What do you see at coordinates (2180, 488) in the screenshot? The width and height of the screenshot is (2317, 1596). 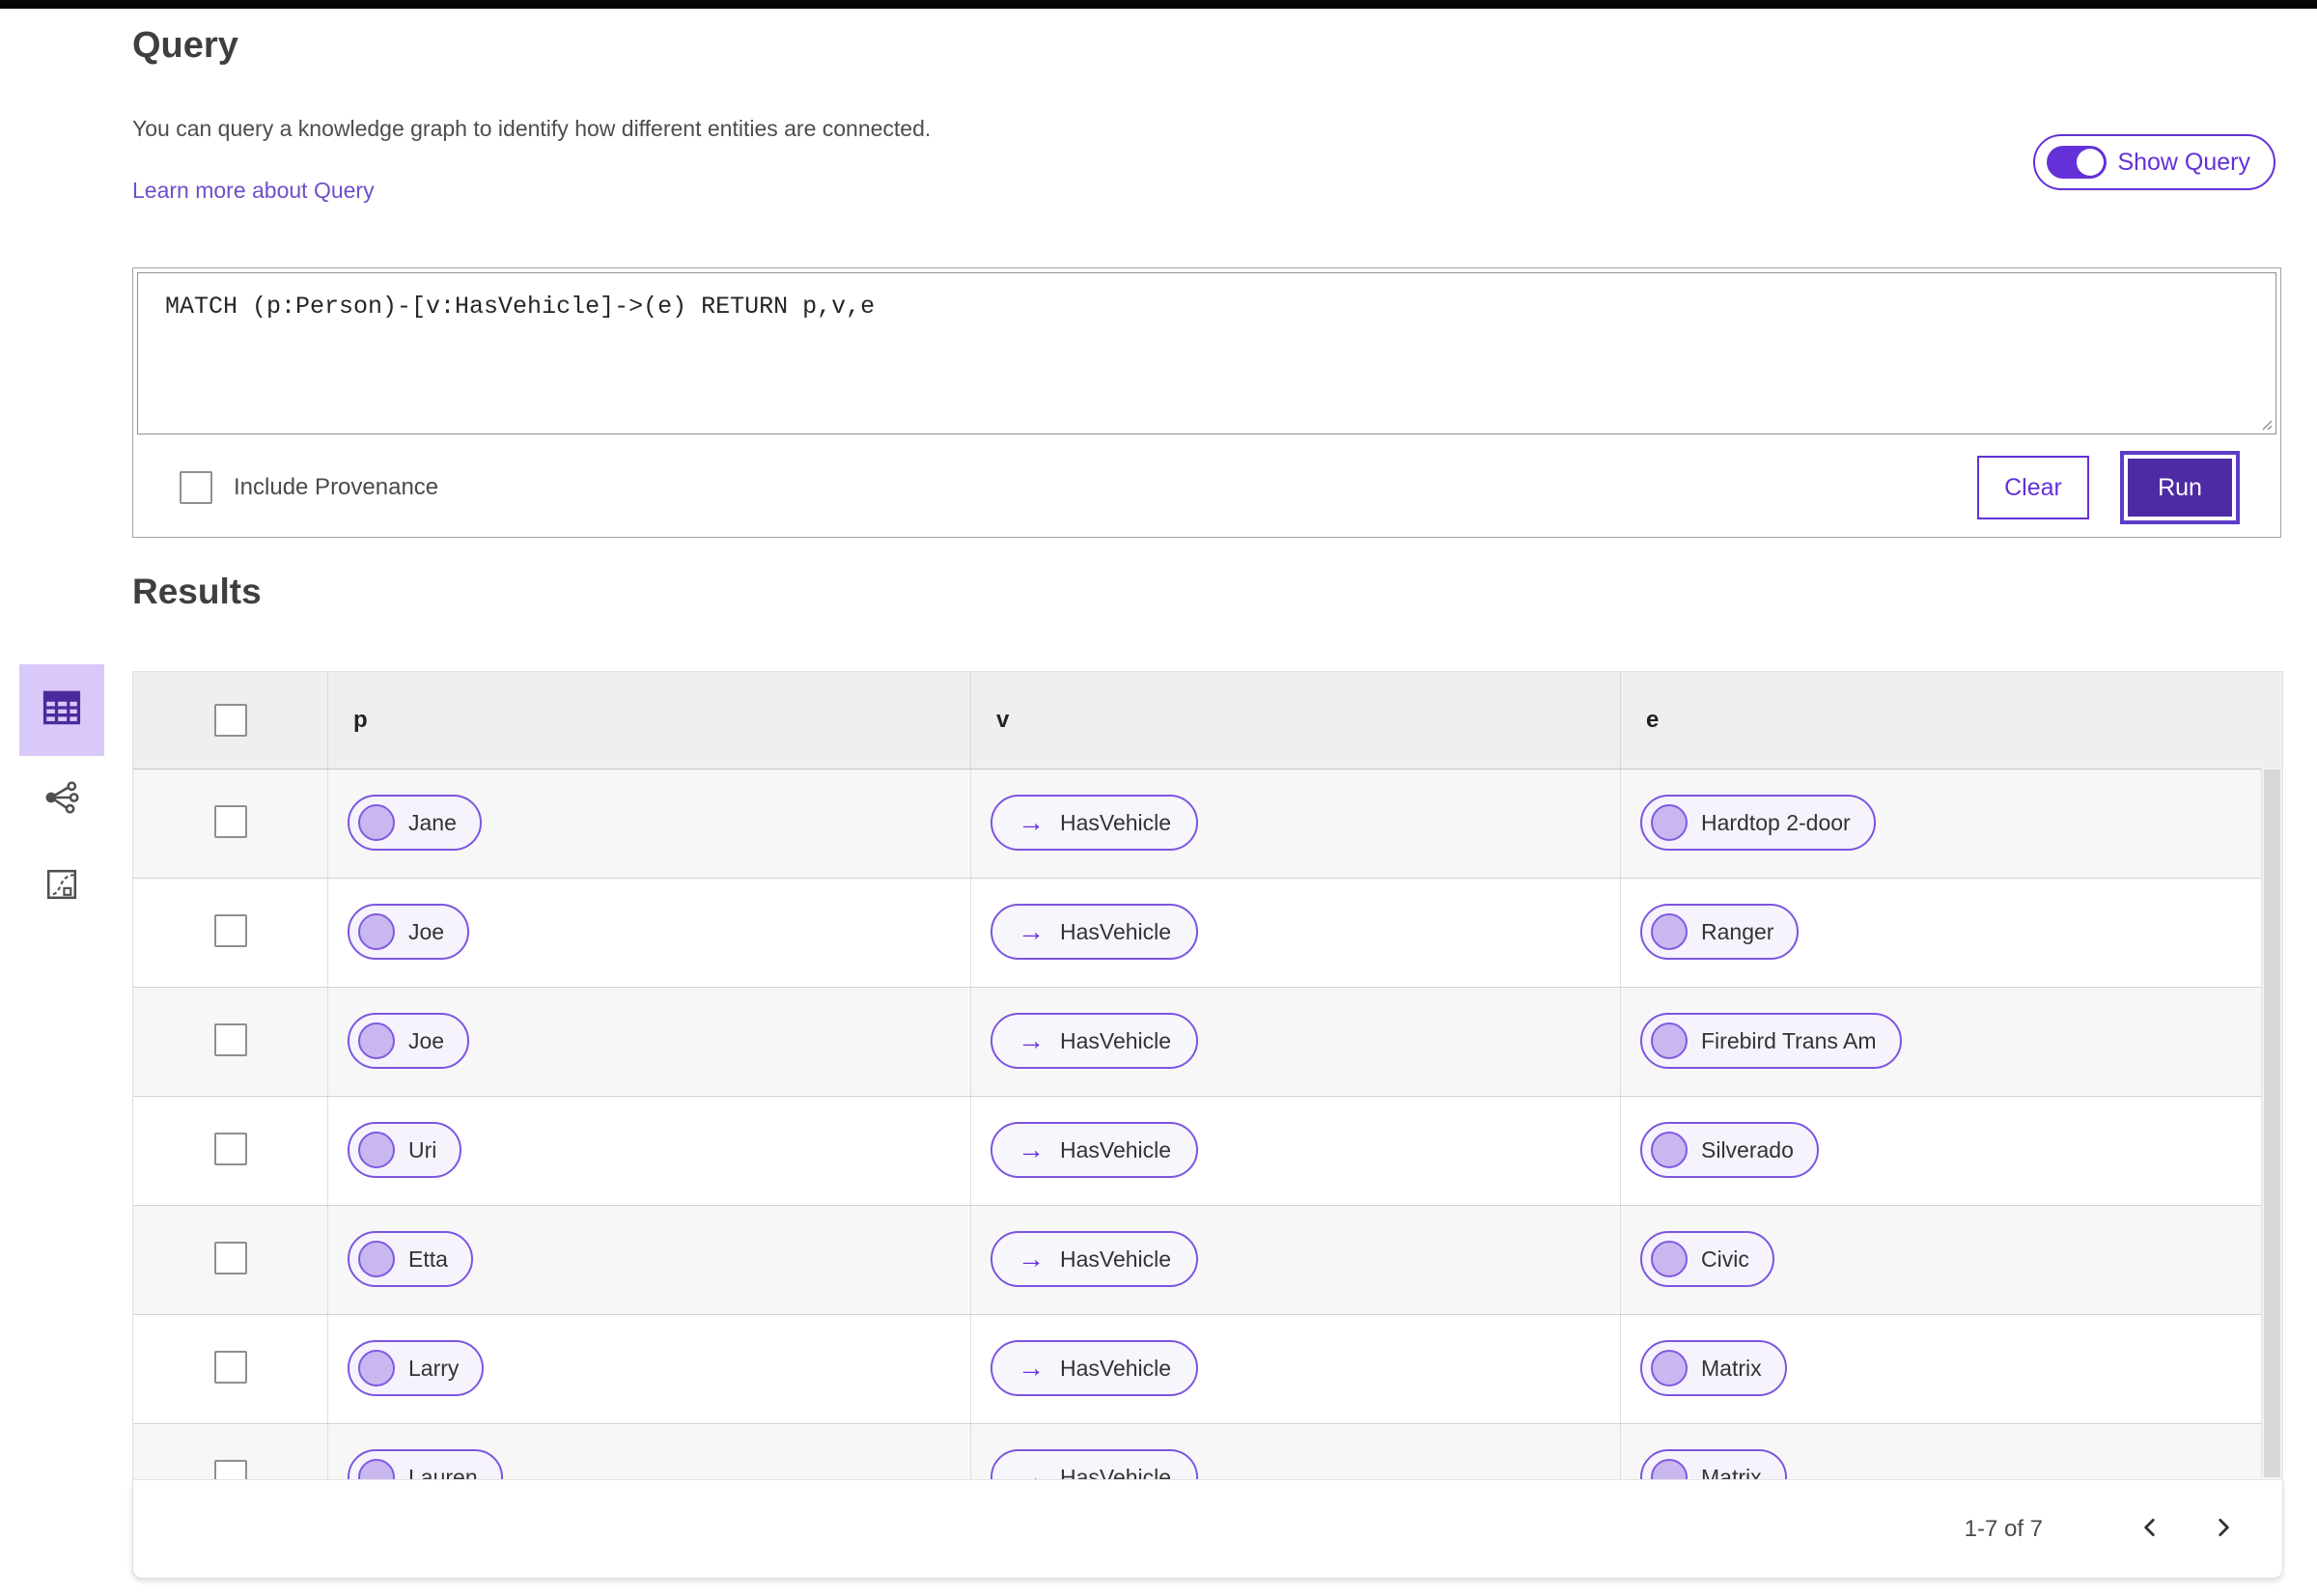 I see `run-button: Run` at bounding box center [2180, 488].